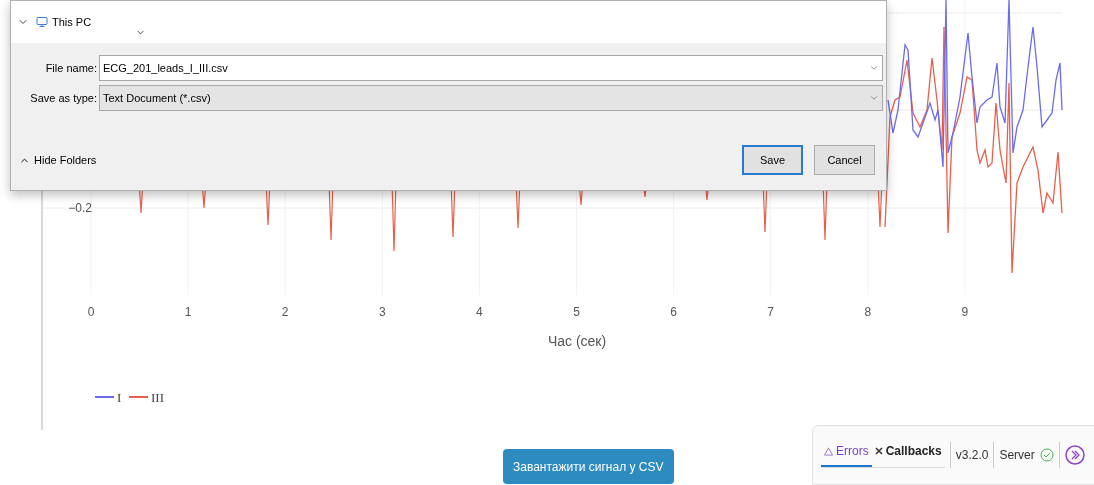  What do you see at coordinates (72, 22) in the screenshot?
I see `tree-item: This PC` at bounding box center [72, 22].